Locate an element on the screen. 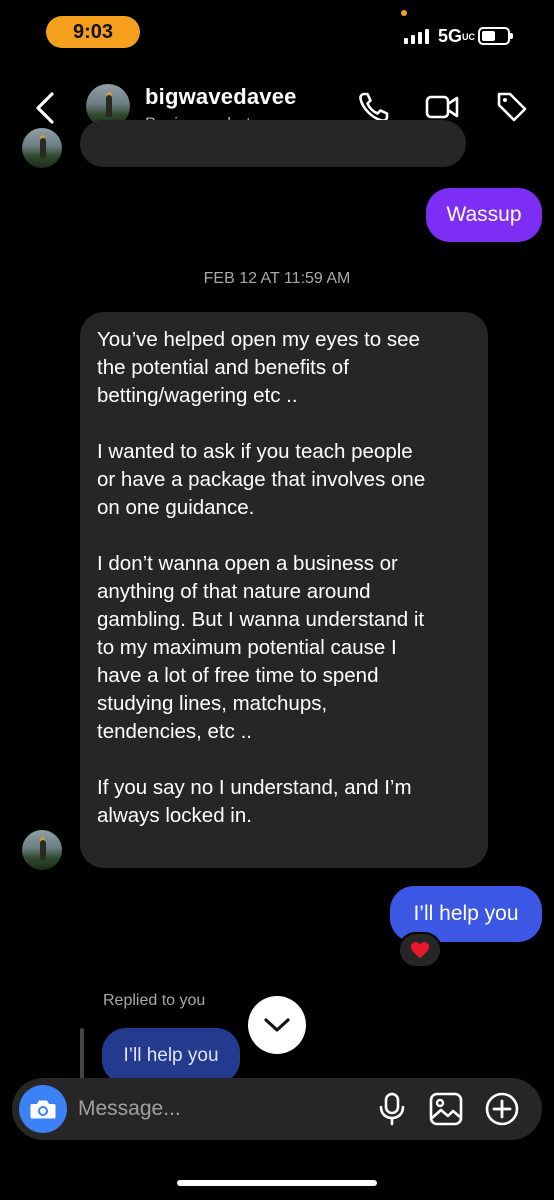  heart-icon is located at coordinates (420, 950).